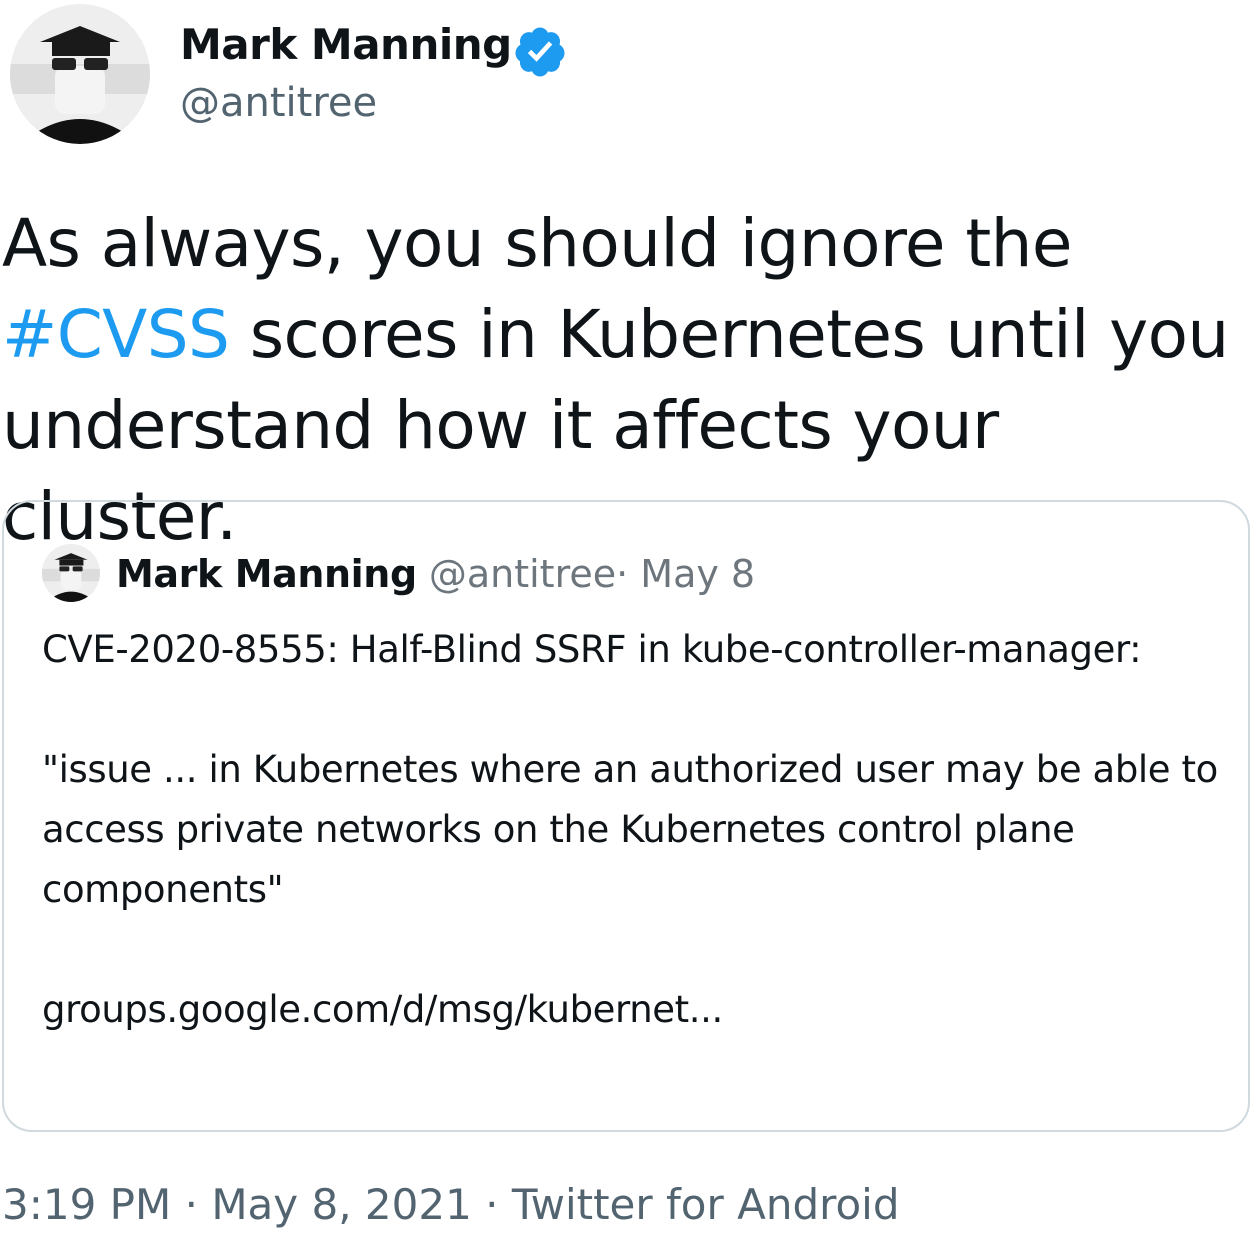 Image resolution: width=1256 pixels, height=1236 pixels. I want to click on quoted-author-name: Mark Manning, so click(266, 574).